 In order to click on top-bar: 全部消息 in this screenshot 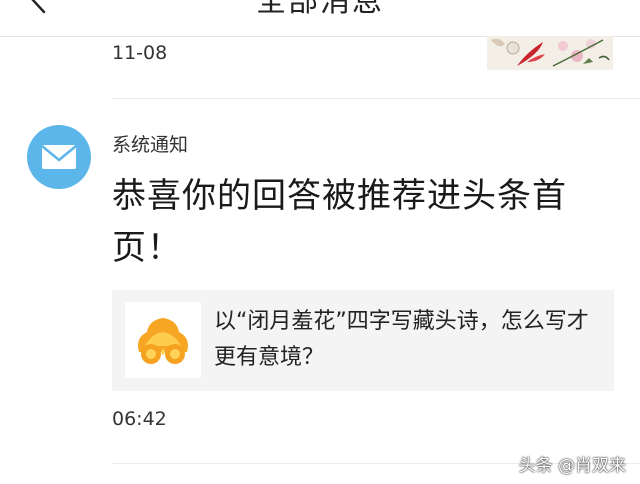, I will do `click(320, 18)`.